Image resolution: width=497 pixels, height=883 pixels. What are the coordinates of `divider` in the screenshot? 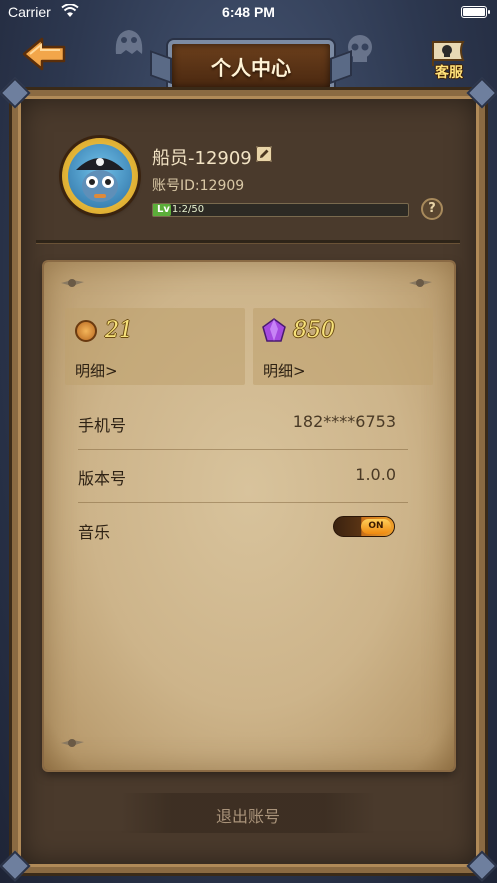 It's located at (248, 241).